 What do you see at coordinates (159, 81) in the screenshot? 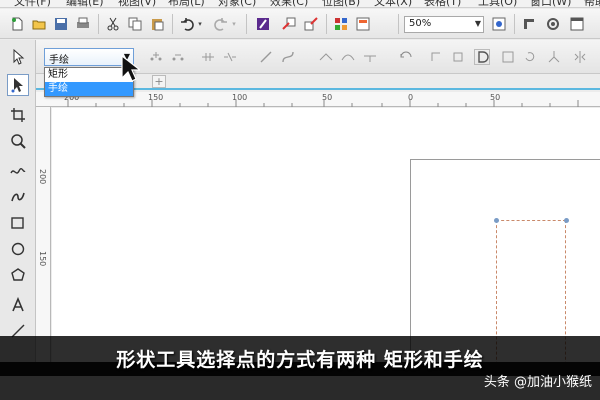
I see `new-tab-button: +` at bounding box center [159, 81].